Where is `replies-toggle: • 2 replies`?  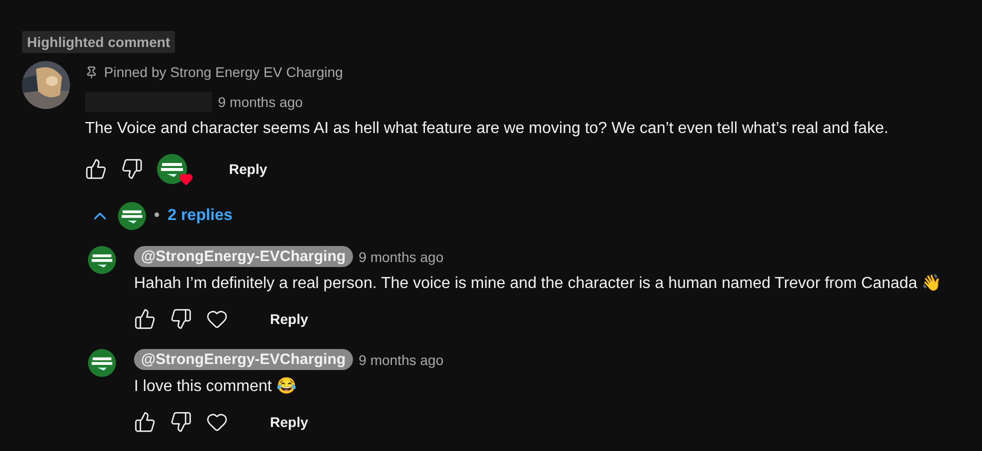
replies-toggle: • 2 replies is located at coordinates (489, 216).